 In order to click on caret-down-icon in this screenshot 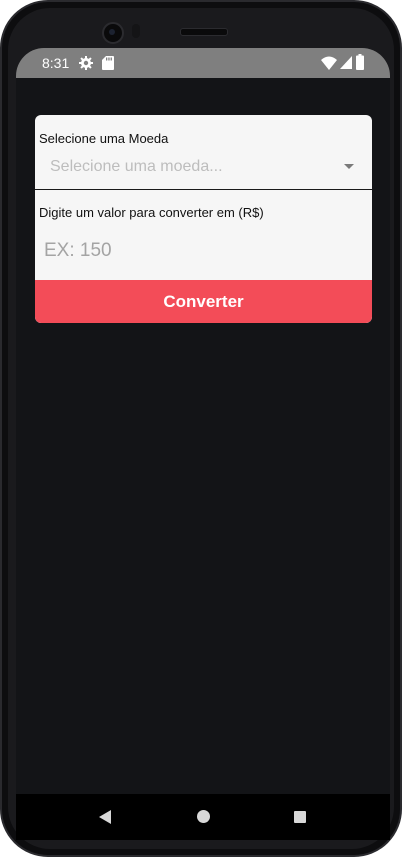, I will do `click(349, 166)`.